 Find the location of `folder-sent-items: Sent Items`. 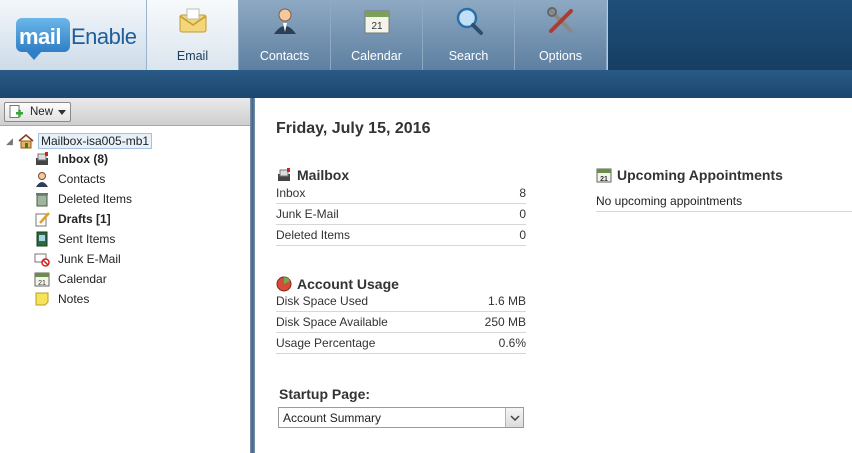

folder-sent-items: Sent Items is located at coordinates (74, 239).